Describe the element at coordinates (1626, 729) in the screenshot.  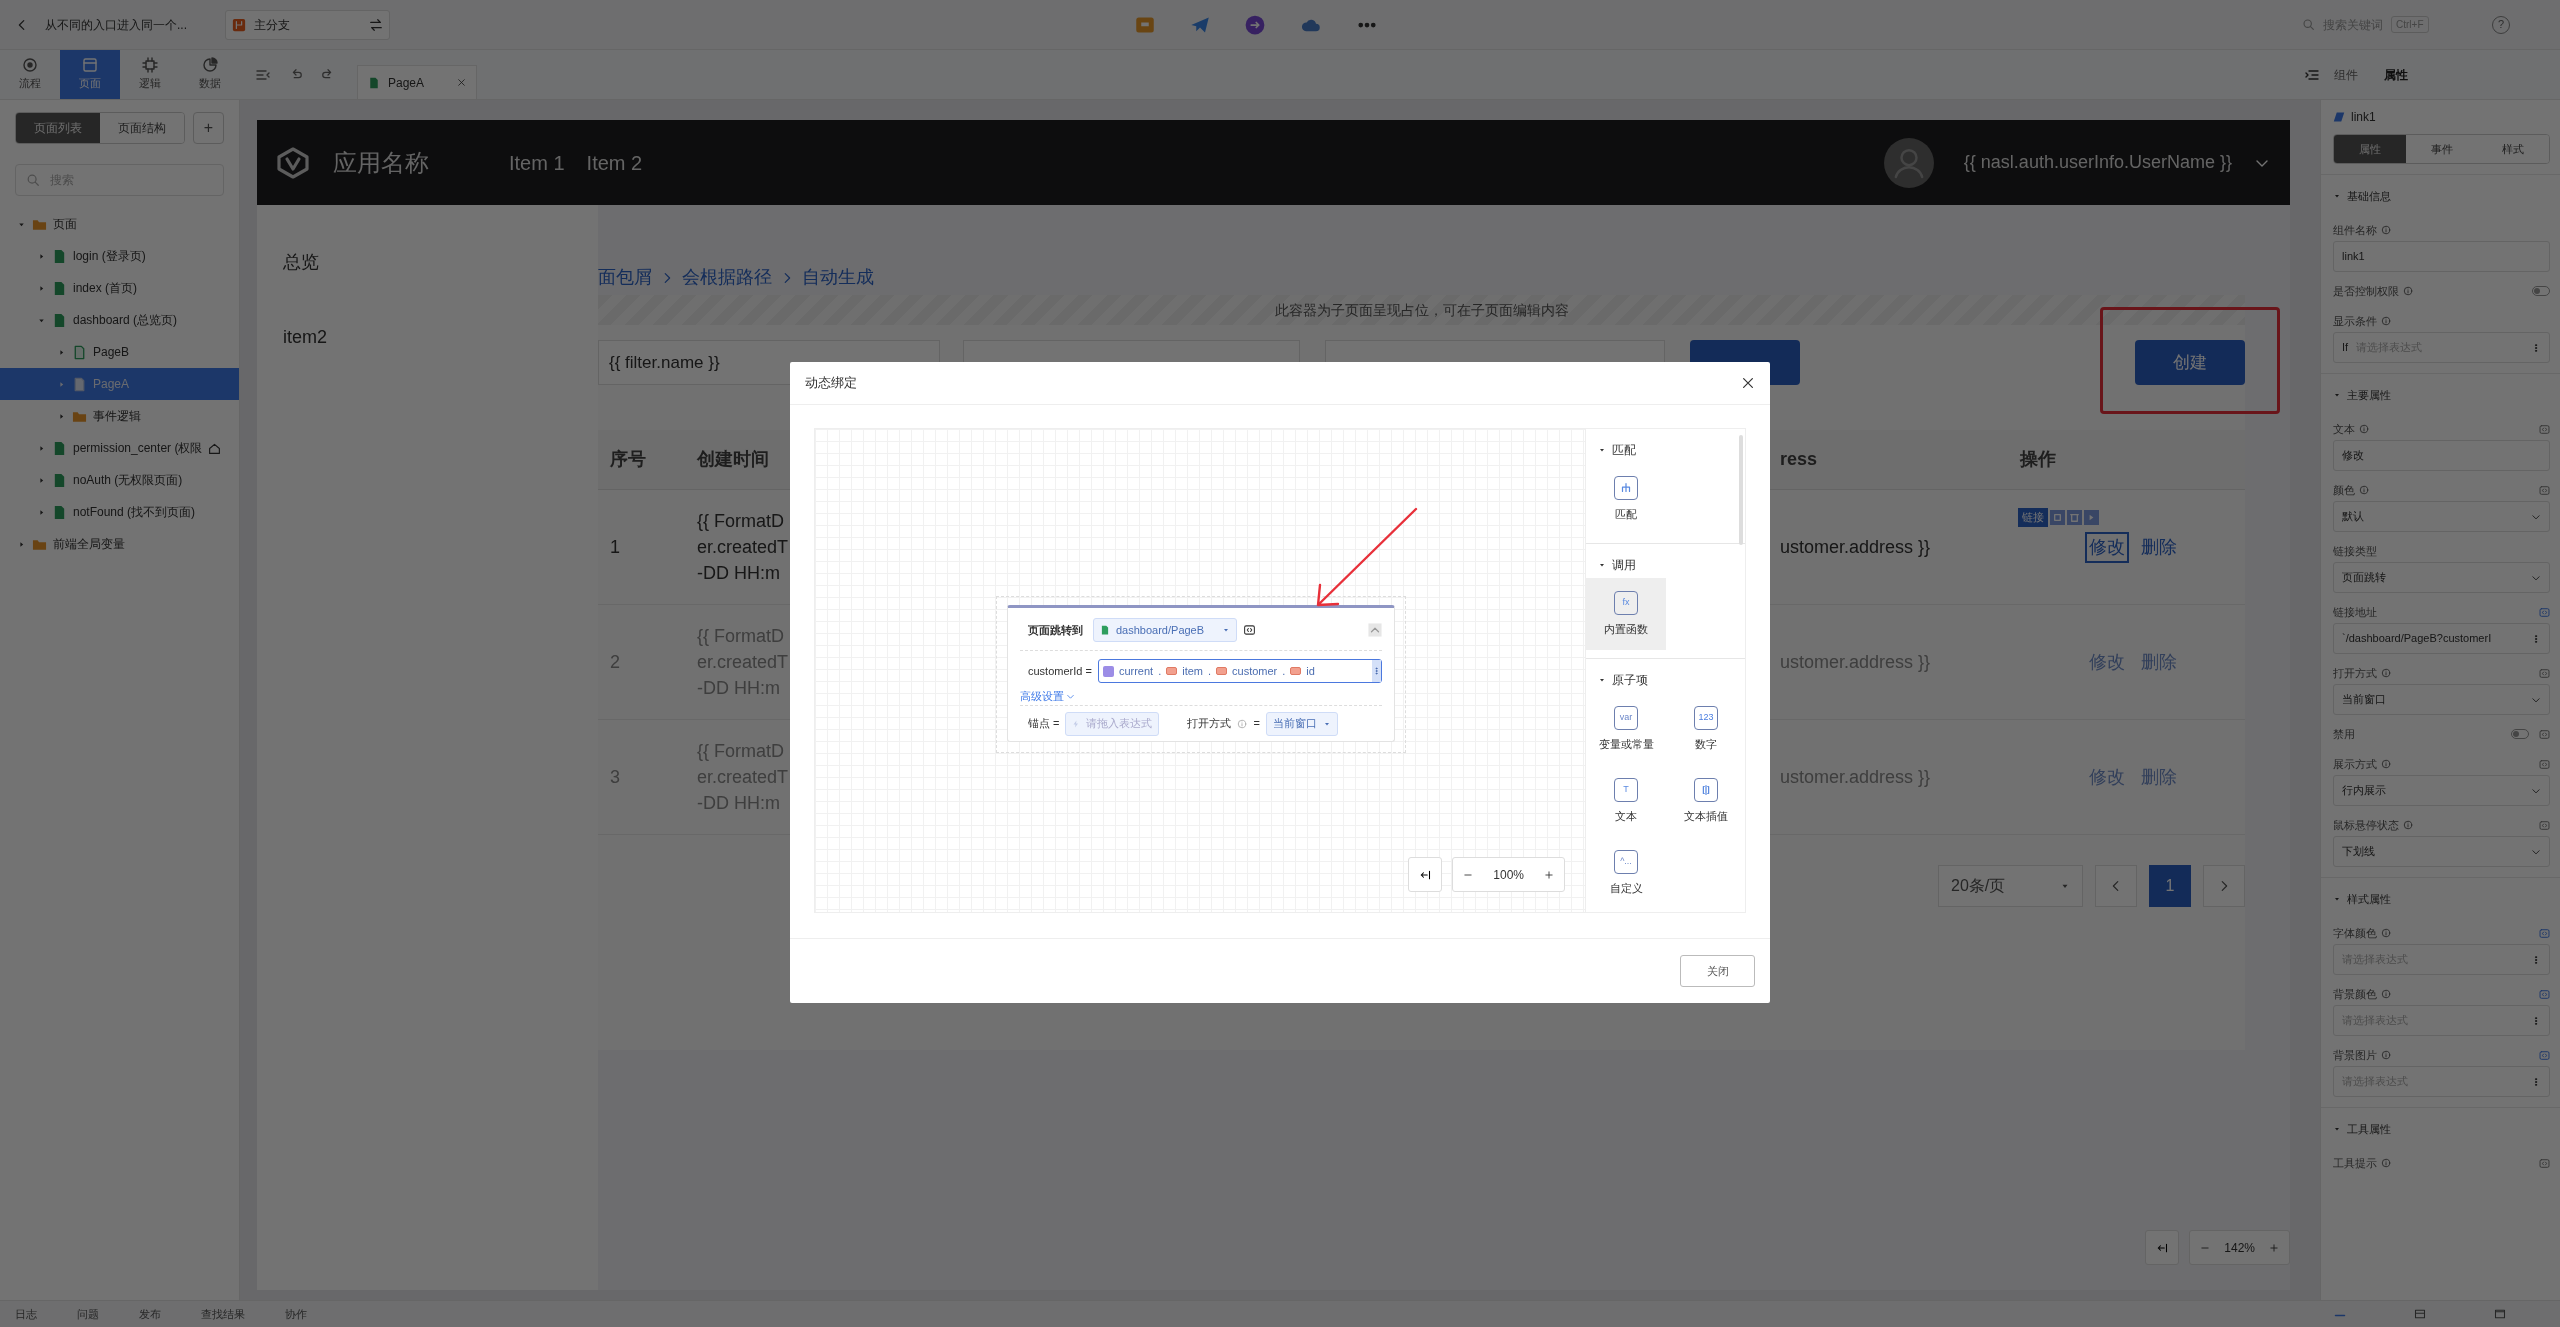
I see `palette-item: var 变量或常量` at that location.